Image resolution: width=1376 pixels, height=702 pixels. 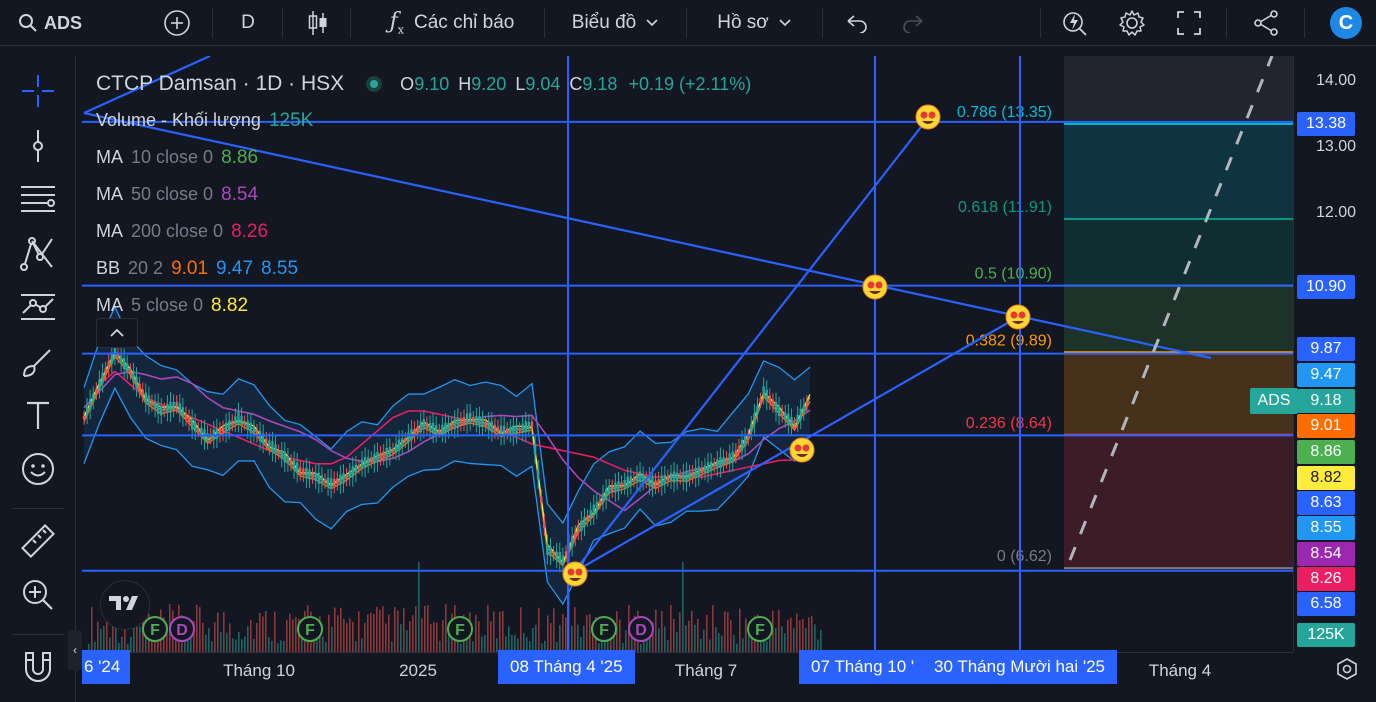 I want to click on time-label-highlight: 07 Tháng 10 ', so click(x=864, y=667).